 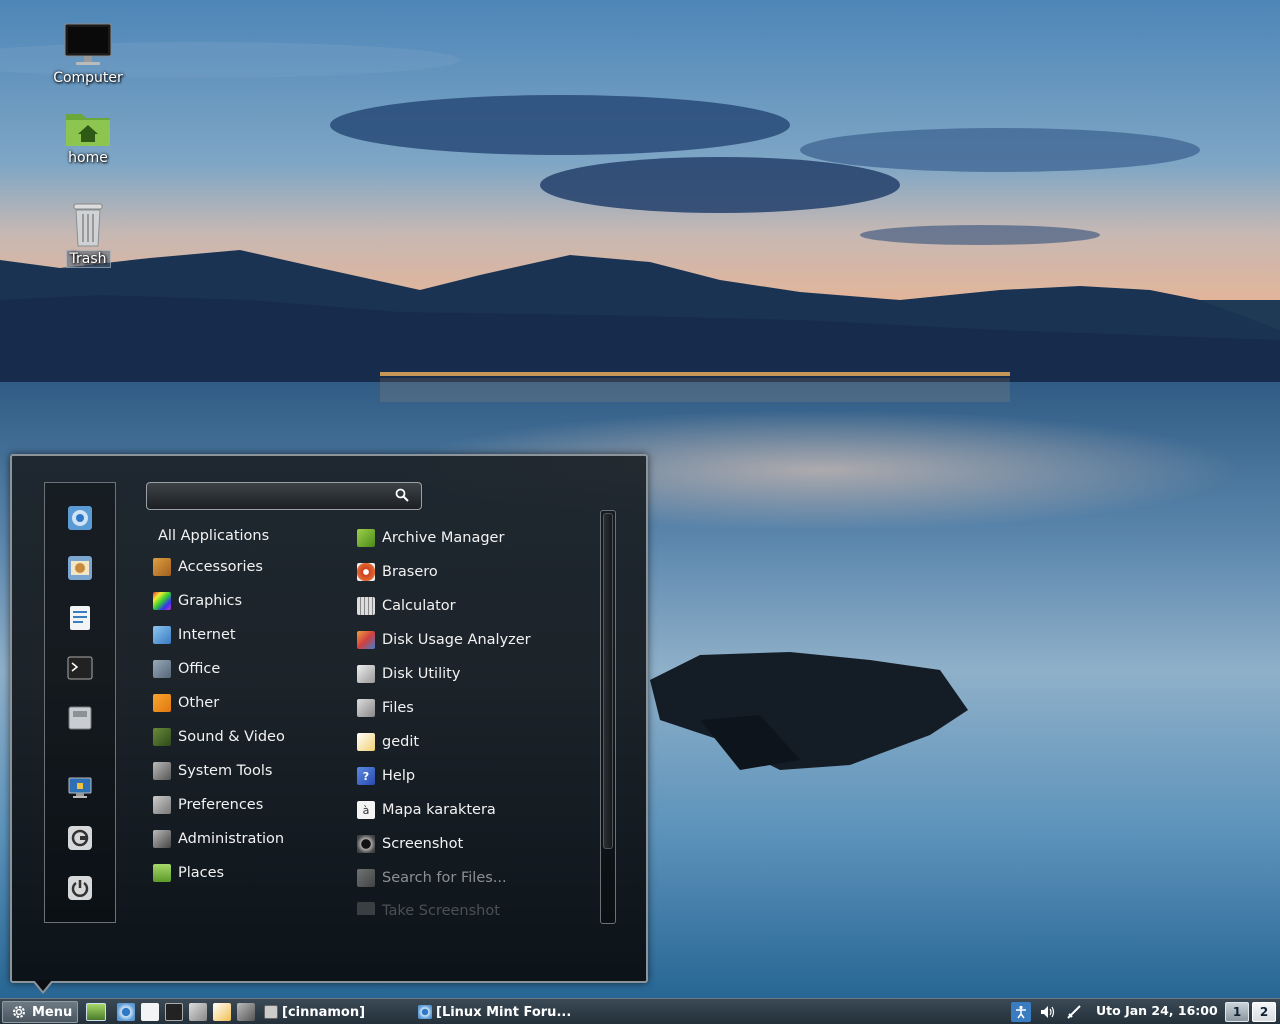 What do you see at coordinates (366, 776) in the screenshot?
I see `help-icon: ?` at bounding box center [366, 776].